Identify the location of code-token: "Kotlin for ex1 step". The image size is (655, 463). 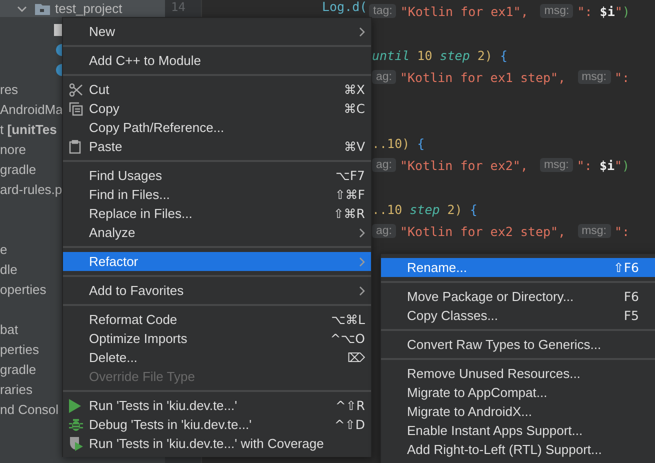
(479, 77).